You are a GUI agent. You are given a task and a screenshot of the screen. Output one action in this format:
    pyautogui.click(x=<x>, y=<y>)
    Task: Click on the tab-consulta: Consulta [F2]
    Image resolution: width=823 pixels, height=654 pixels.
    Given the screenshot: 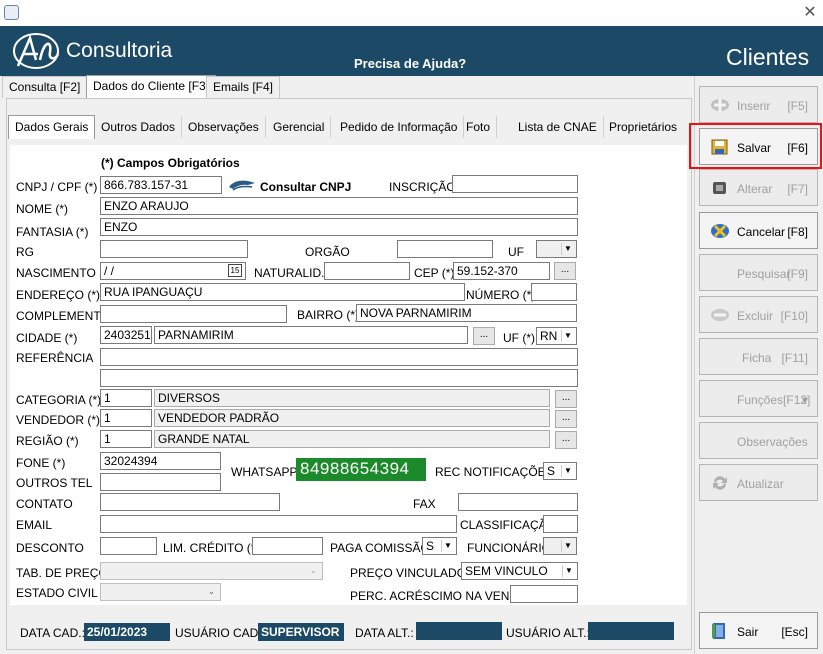 What is the action you would take?
    pyautogui.click(x=45, y=87)
    